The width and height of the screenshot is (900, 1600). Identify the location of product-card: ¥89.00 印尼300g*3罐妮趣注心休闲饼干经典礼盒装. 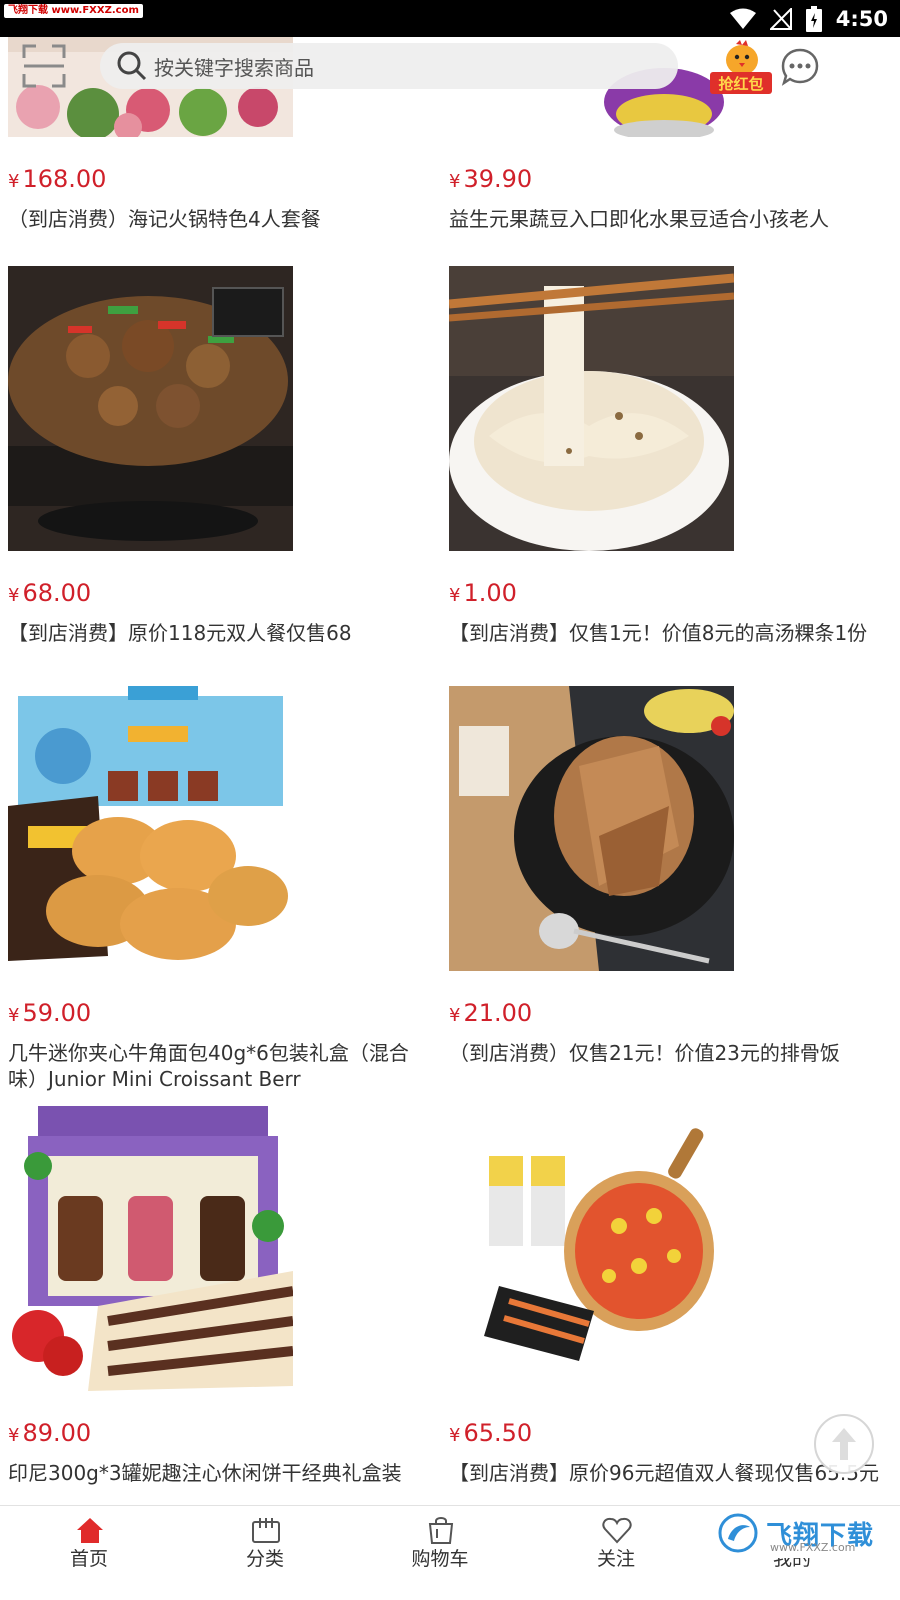
(220, 1316).